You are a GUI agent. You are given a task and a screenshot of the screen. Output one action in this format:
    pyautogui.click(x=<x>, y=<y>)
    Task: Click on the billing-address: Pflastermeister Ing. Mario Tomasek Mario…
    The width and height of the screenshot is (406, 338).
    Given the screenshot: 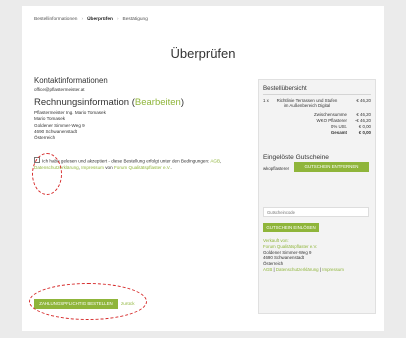 What is the action you would take?
    pyautogui.click(x=136, y=125)
    